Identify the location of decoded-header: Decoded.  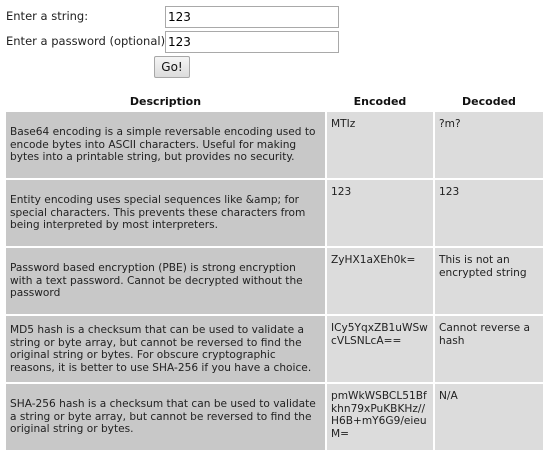
(489, 101).